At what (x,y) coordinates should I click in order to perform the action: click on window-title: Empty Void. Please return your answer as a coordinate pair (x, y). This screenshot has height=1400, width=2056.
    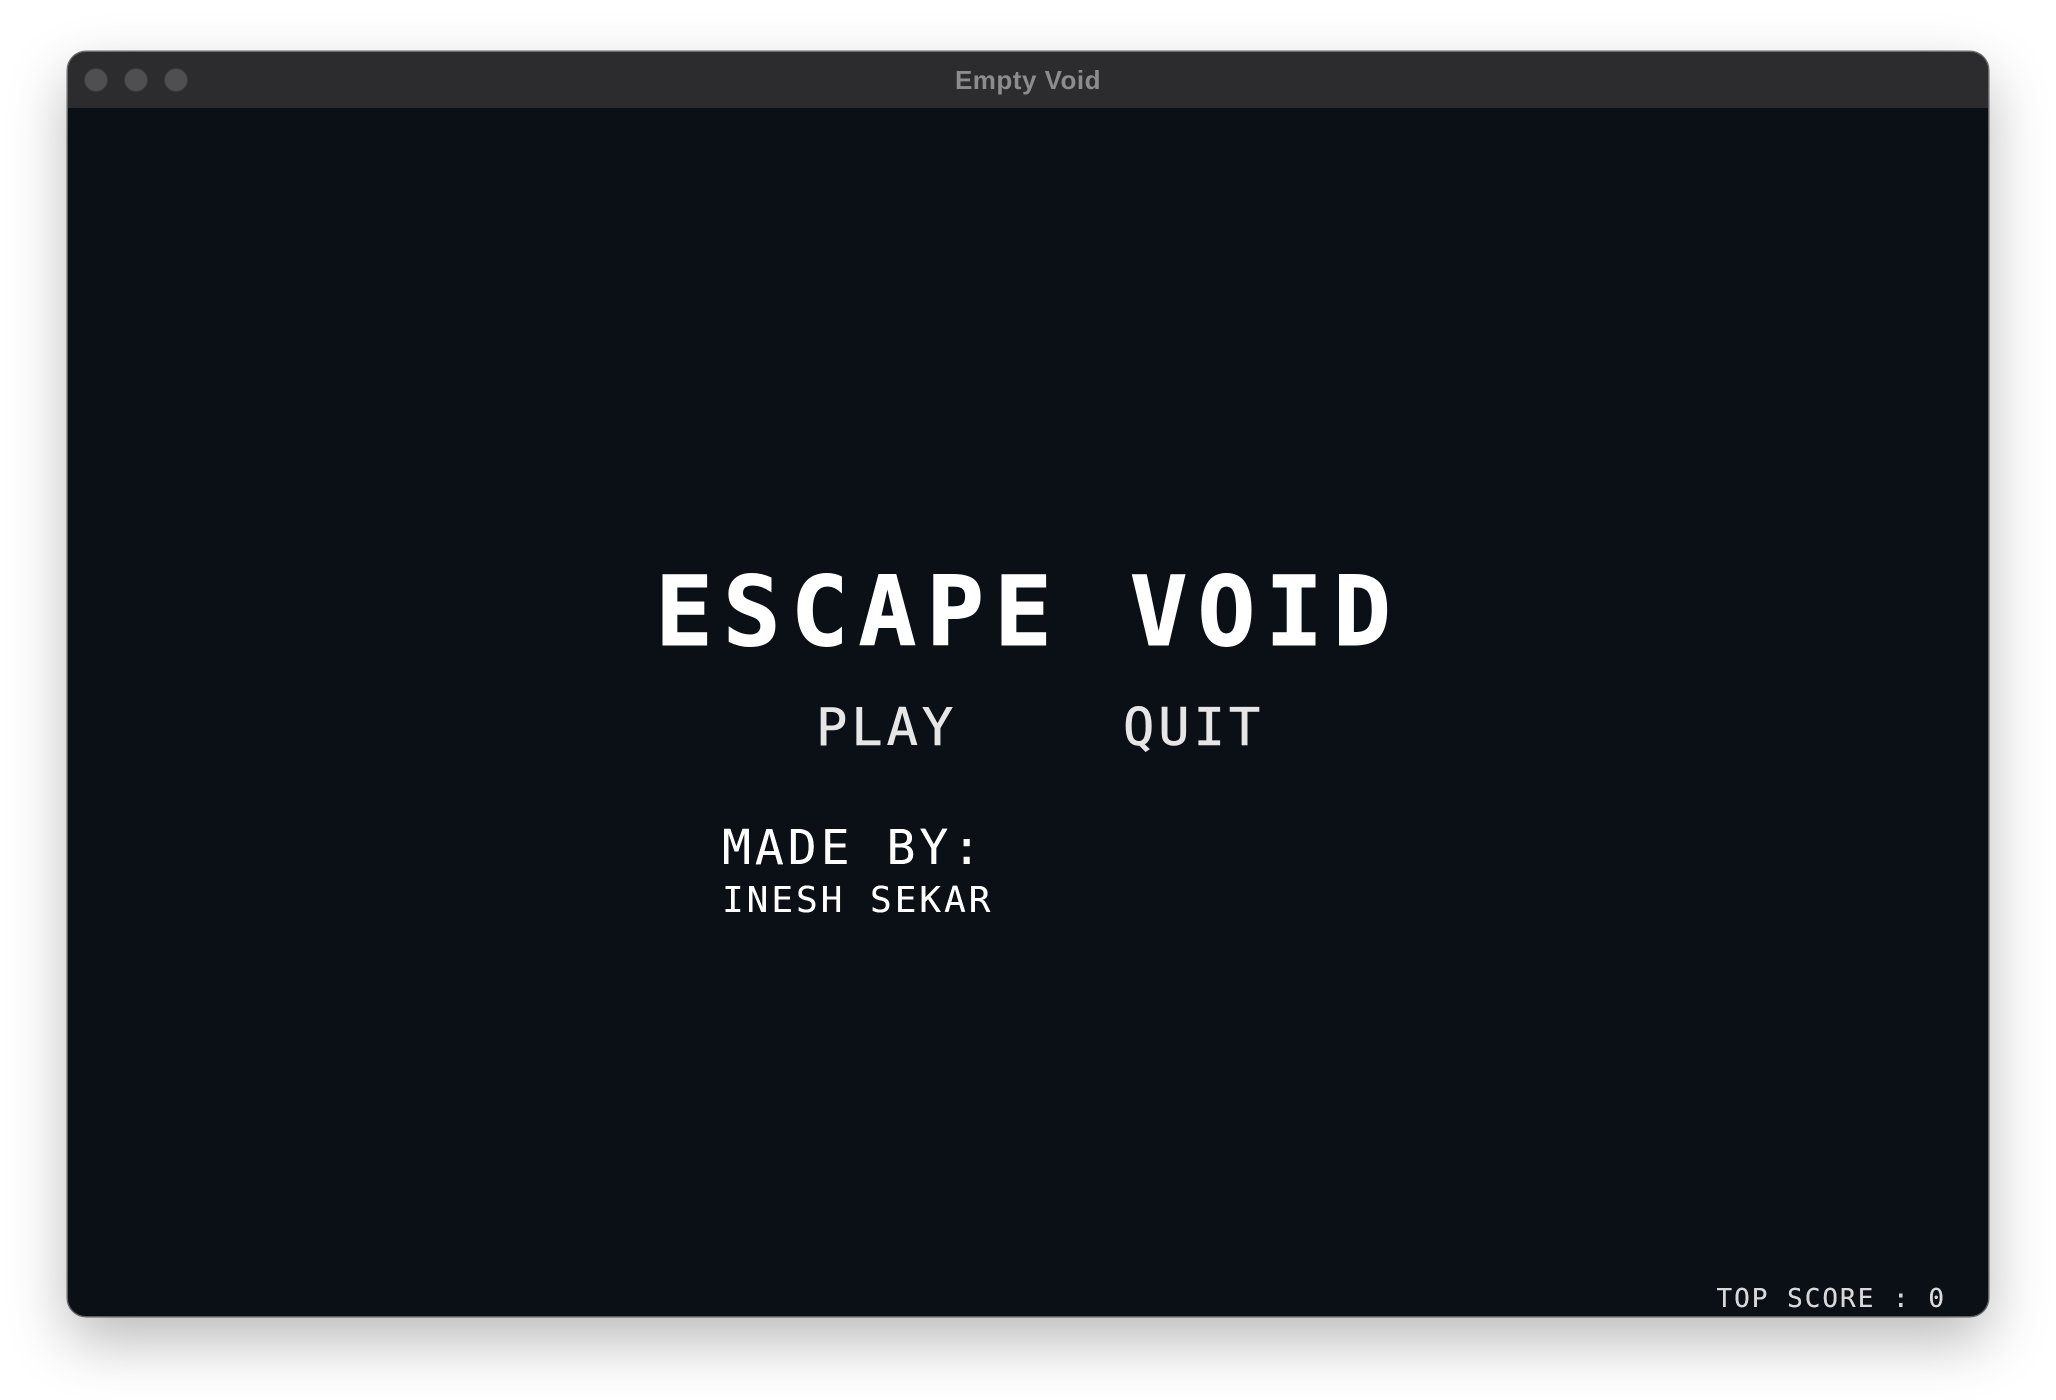
    Looking at the image, I should click on (1028, 80).